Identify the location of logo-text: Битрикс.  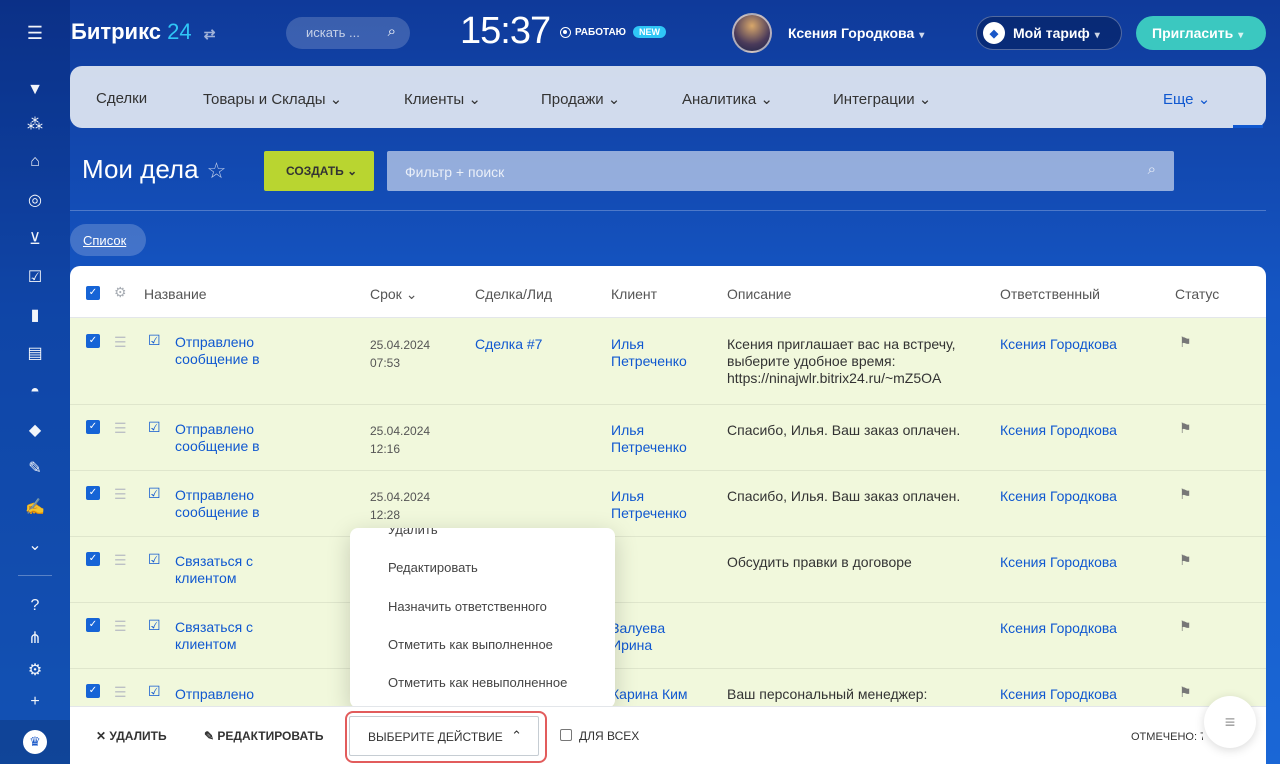
(116, 31).